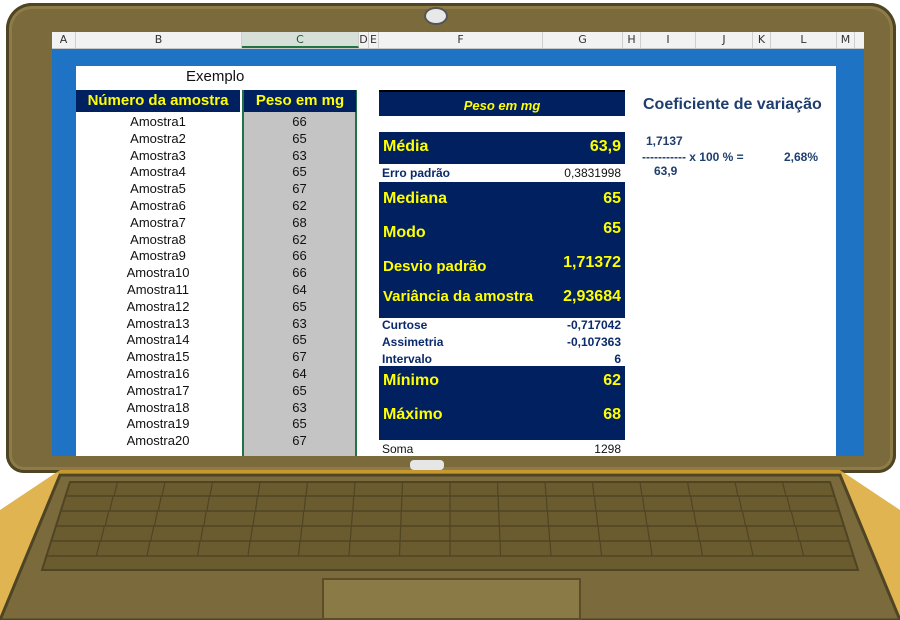 This screenshot has width=900, height=620. What do you see at coordinates (158, 155) in the screenshot?
I see `sample-name-cell: Amostra3` at bounding box center [158, 155].